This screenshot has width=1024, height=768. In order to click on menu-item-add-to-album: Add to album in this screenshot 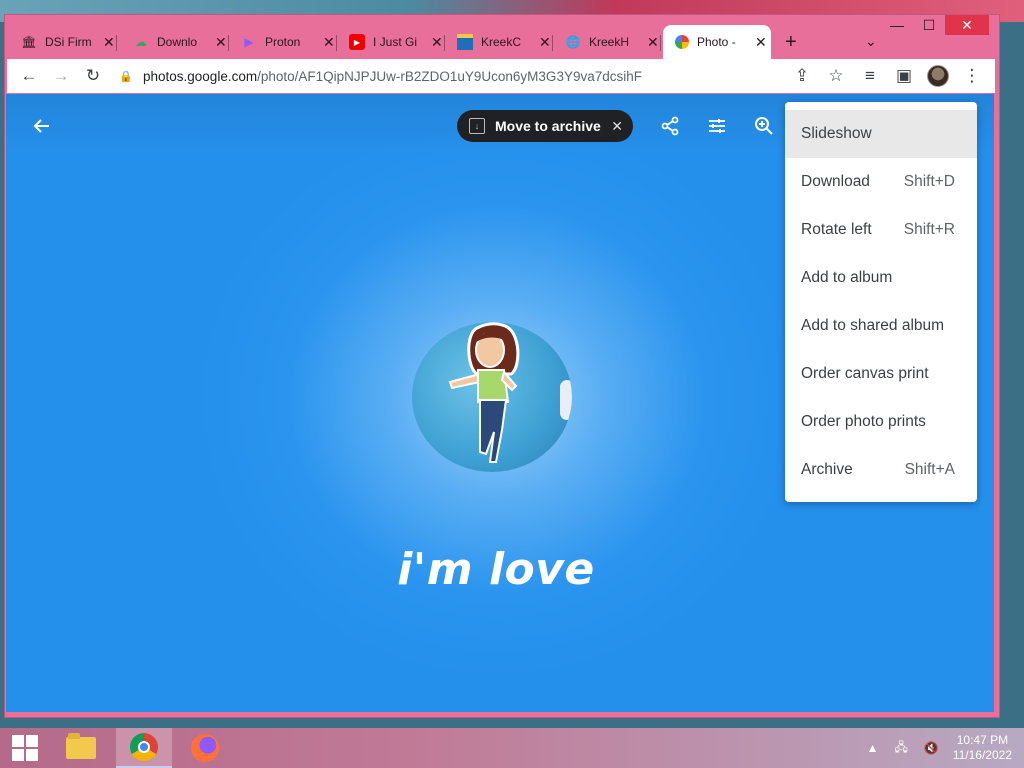, I will do `click(881, 278)`.